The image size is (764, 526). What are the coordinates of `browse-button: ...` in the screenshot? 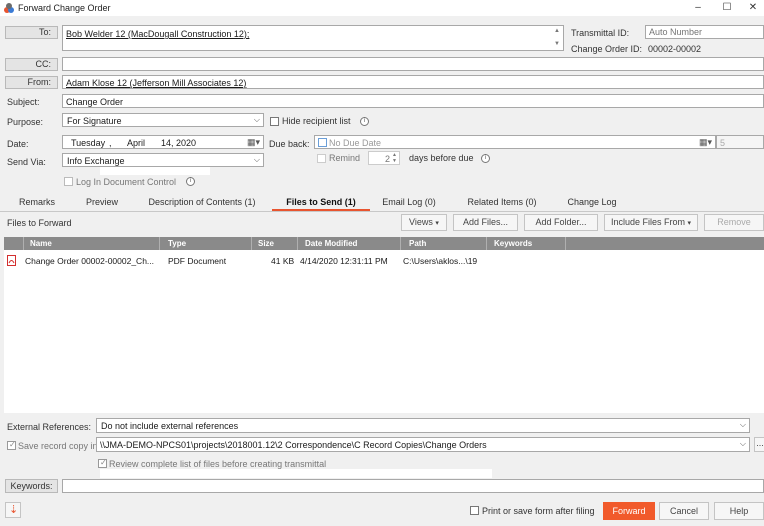 It's located at (759, 444).